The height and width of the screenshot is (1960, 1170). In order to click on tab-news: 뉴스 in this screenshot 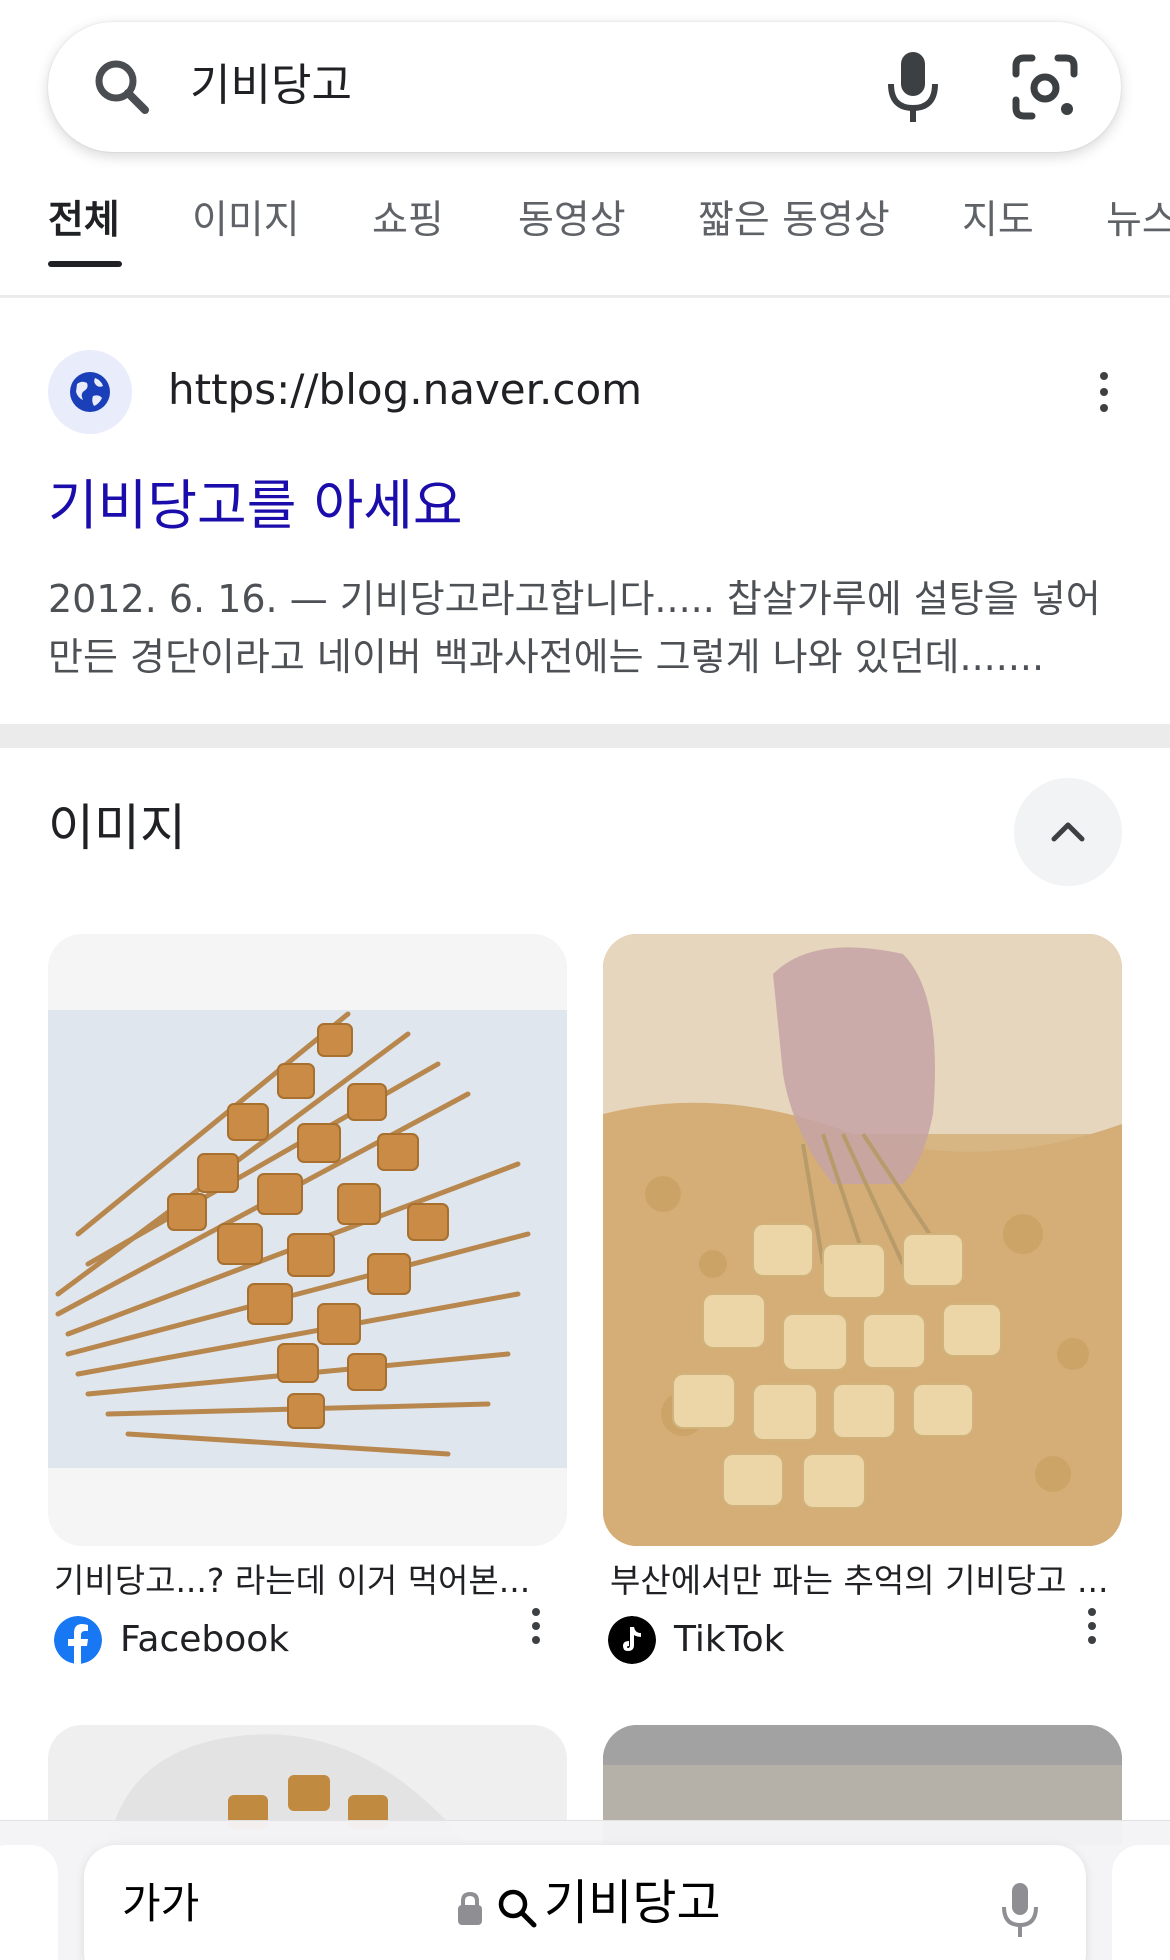, I will do `click(1138, 221)`.